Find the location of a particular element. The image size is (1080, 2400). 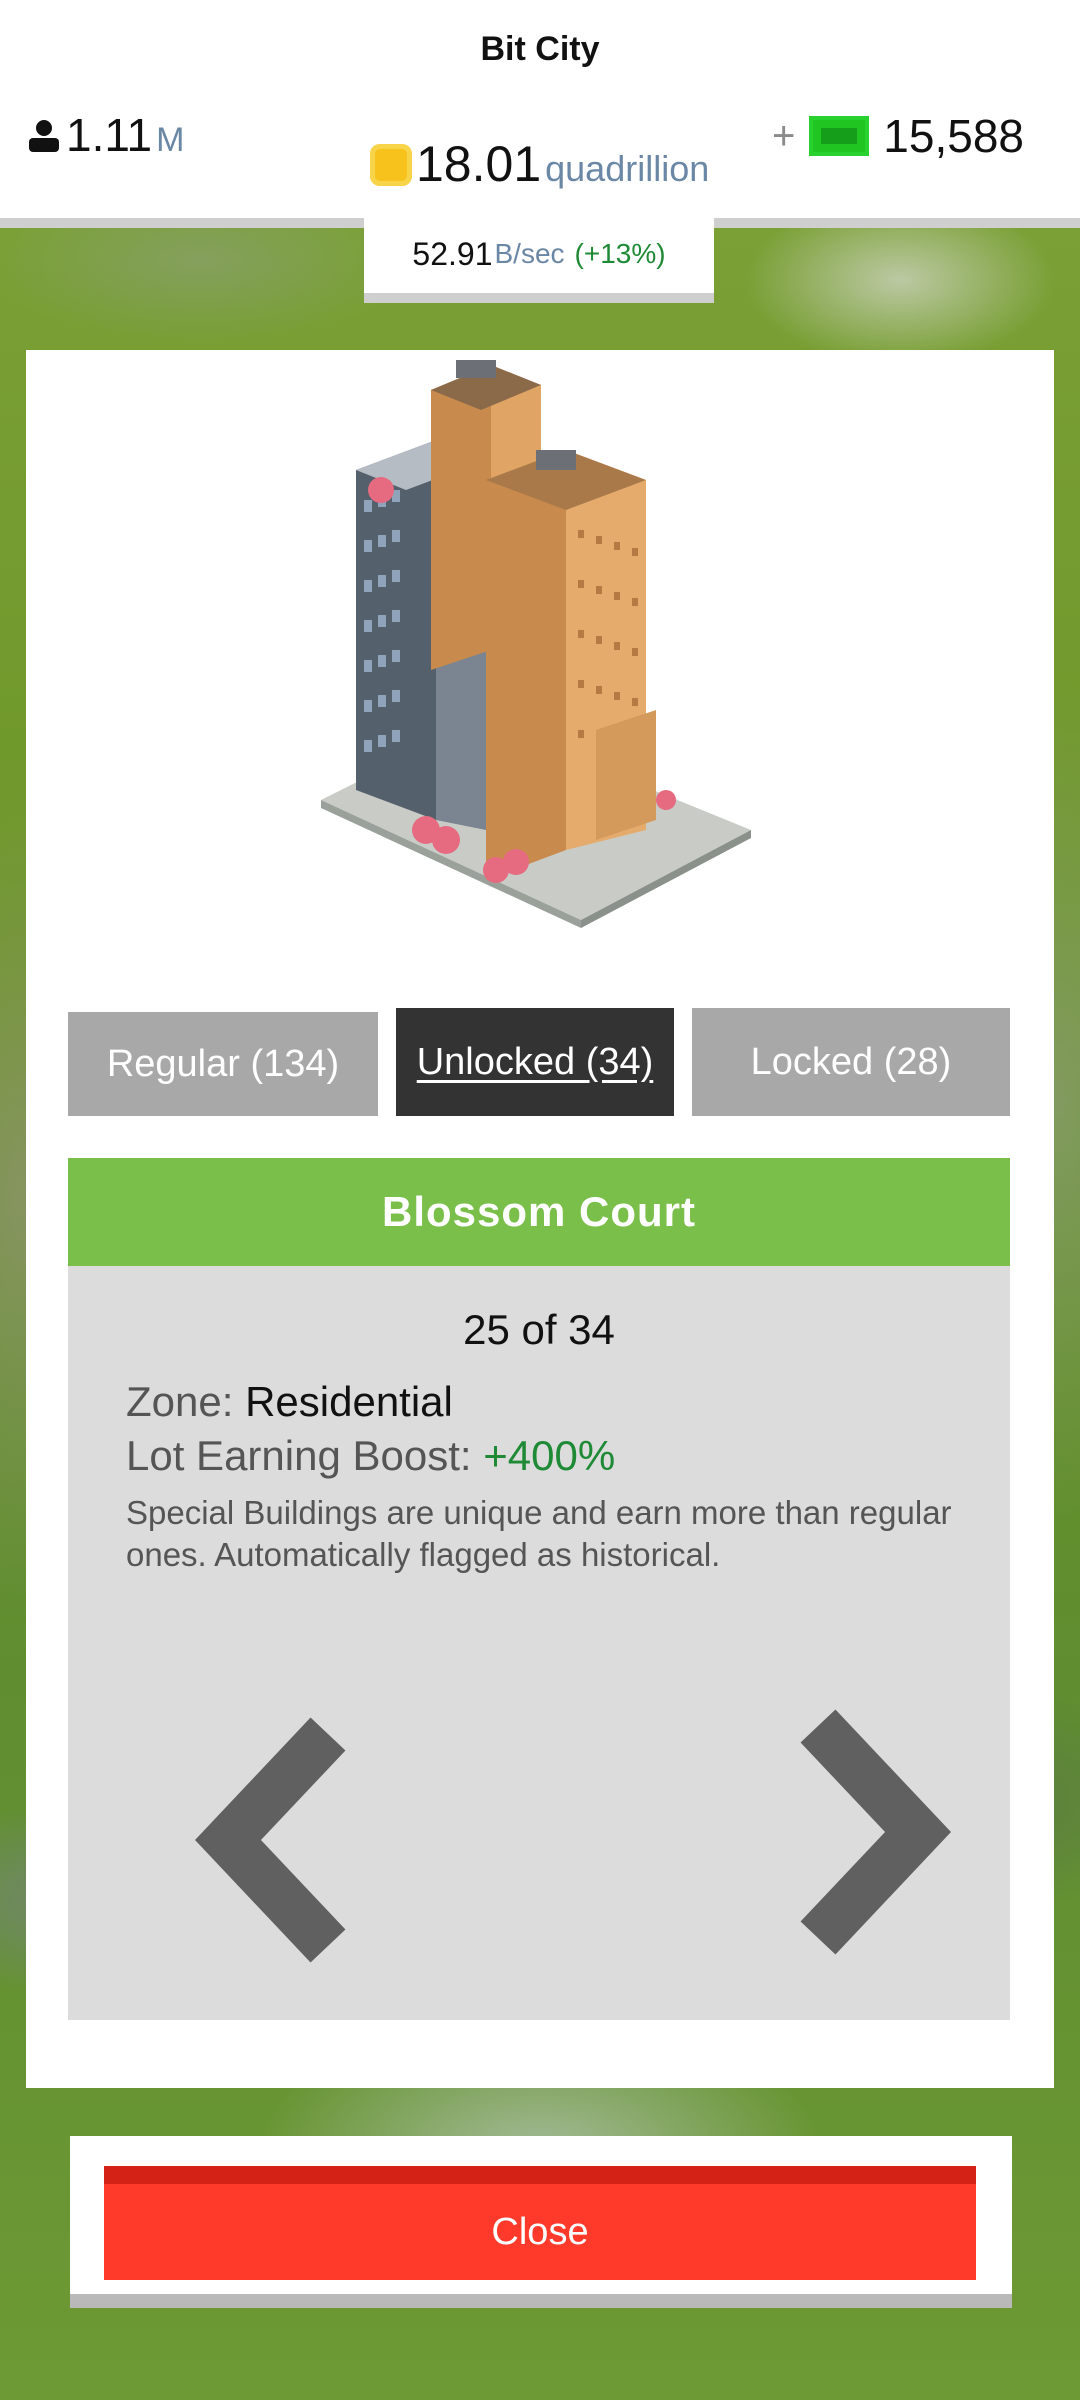

tab-unlocked: Unlocked (34) is located at coordinates (535, 1062).